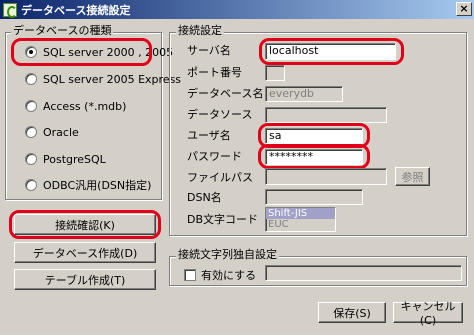 This screenshot has width=474, height=335. I want to click on radio-label: SQL server 2000 , 2005, so click(108, 52).